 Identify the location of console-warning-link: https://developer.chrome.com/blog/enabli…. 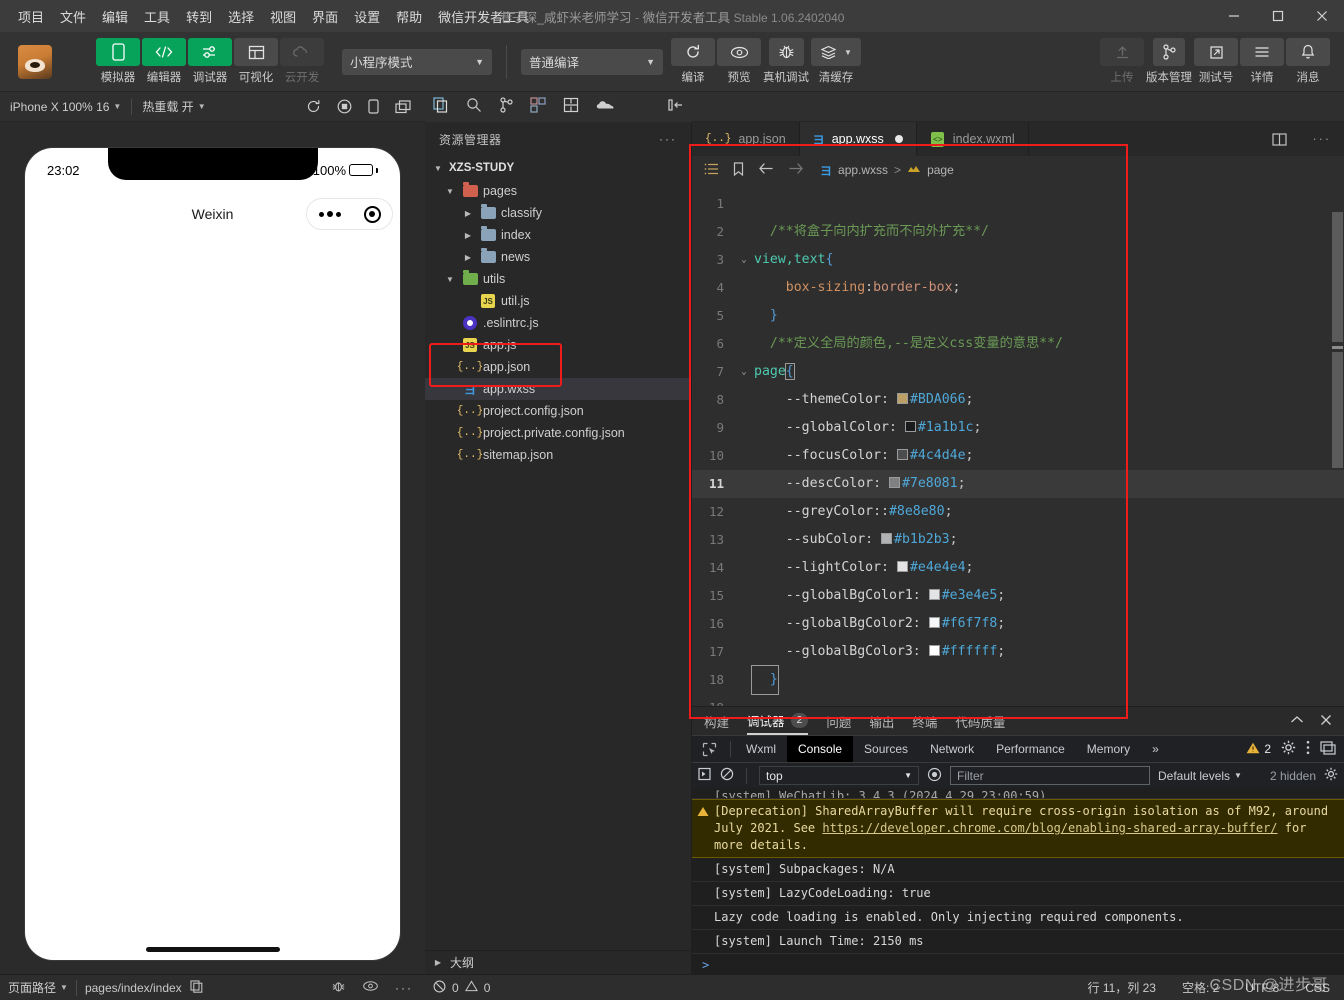
(1049, 828).